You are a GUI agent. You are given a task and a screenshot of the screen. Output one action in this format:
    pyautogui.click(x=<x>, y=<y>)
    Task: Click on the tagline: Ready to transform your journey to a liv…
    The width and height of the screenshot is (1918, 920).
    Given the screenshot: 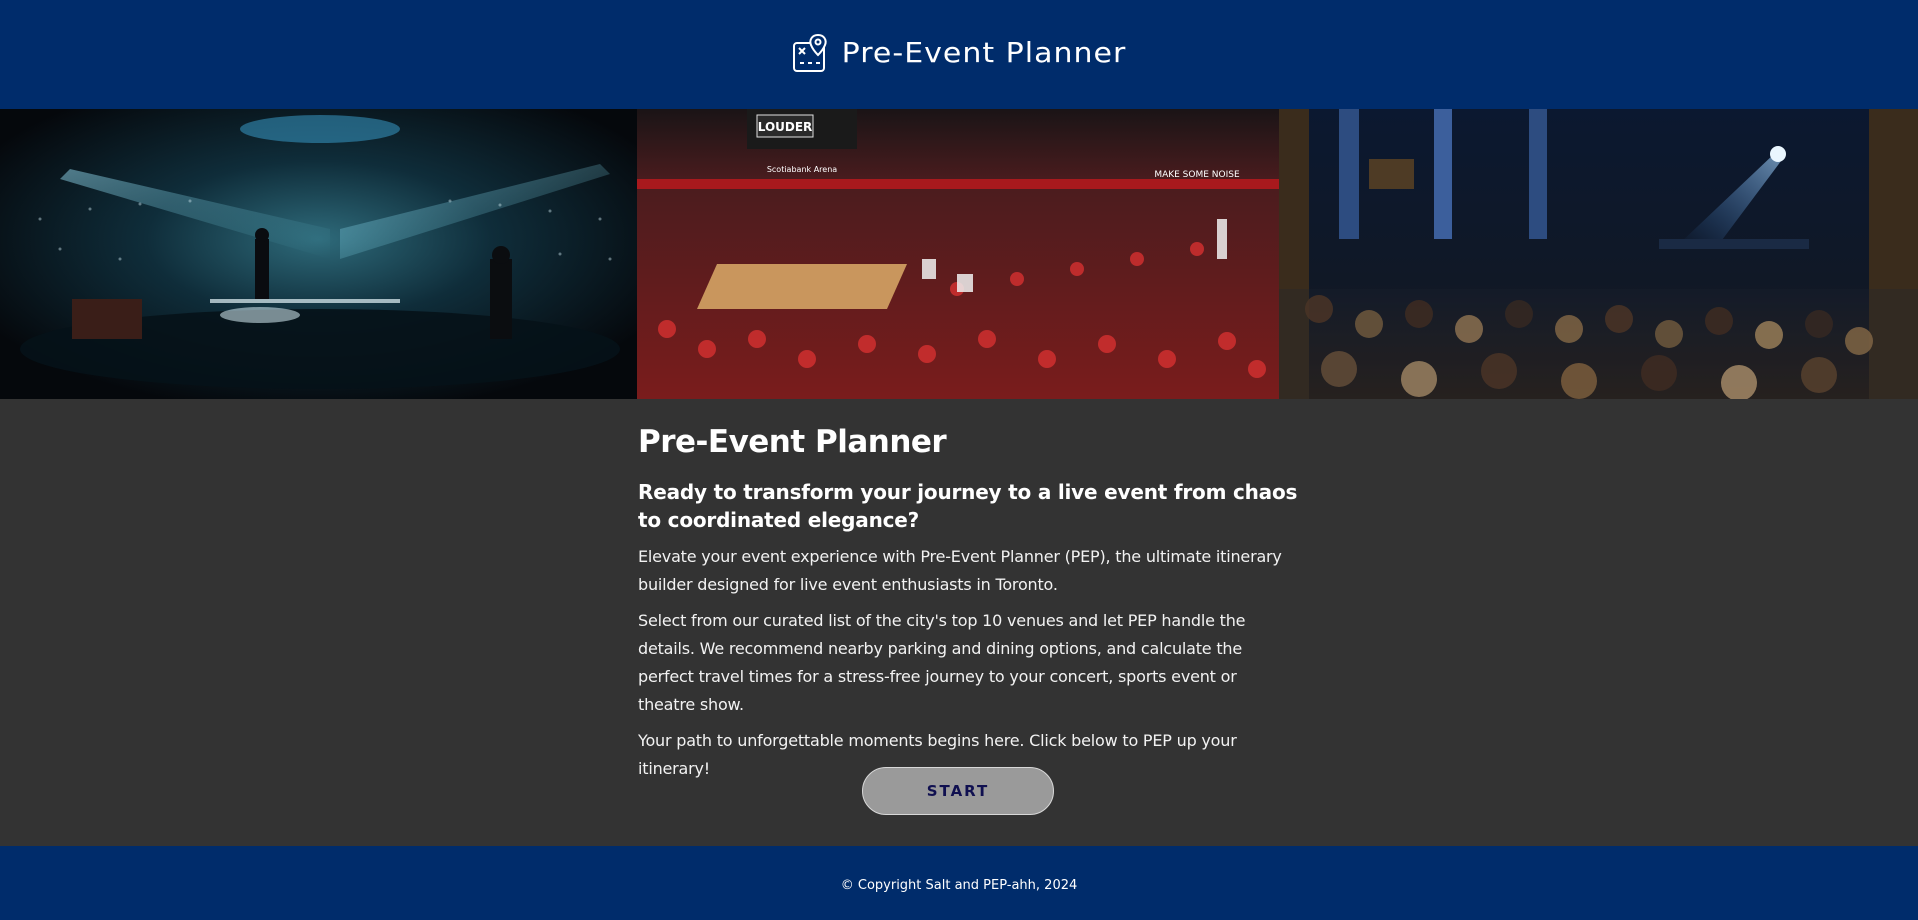 What is the action you would take?
    pyautogui.click(x=968, y=506)
    